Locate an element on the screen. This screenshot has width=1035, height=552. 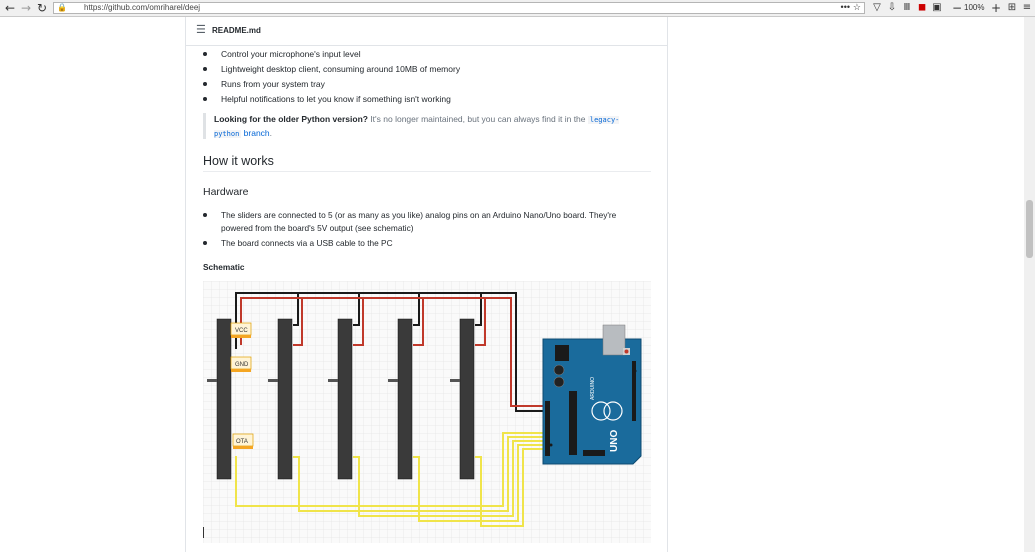
text-caret is located at coordinates (203, 532).